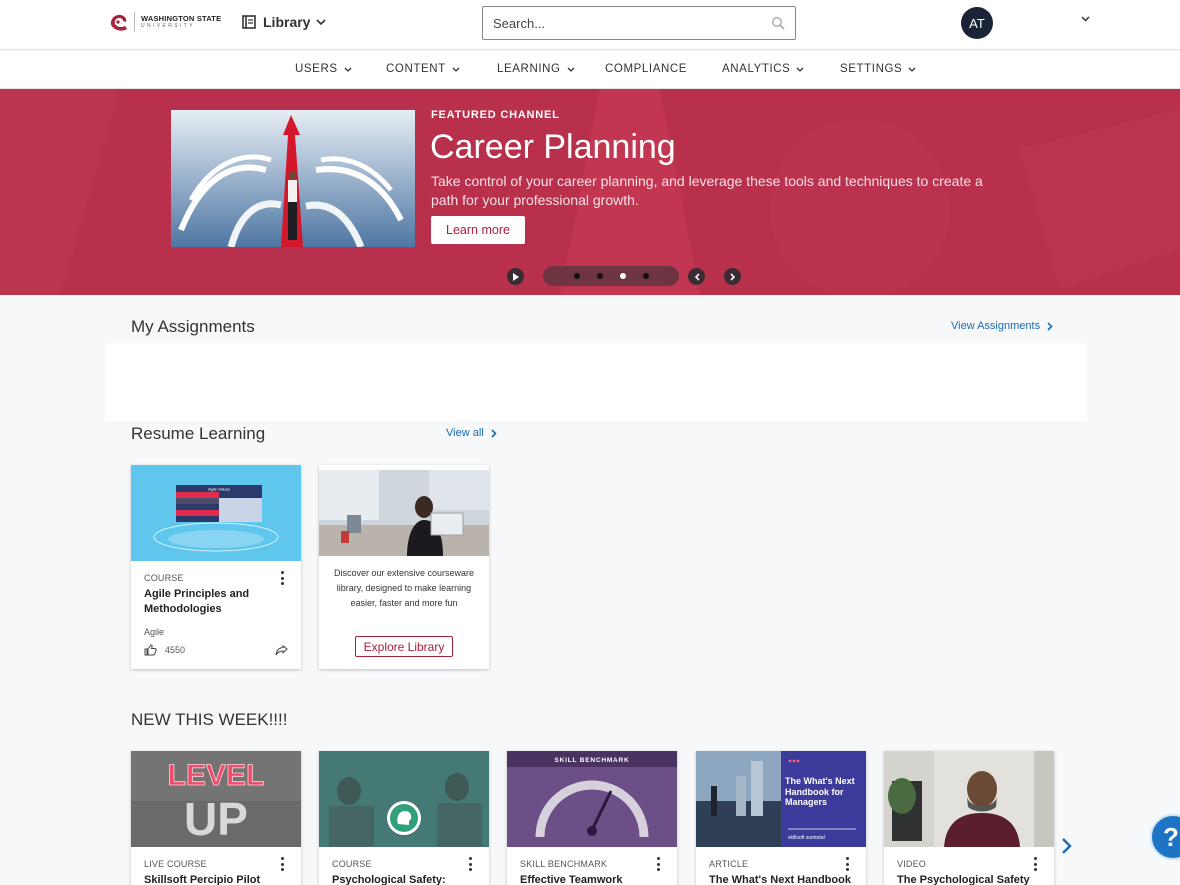 This screenshot has height=885, width=1180. I want to click on thumb-handbook-brands: skillsoft sumtotal, so click(806, 838).